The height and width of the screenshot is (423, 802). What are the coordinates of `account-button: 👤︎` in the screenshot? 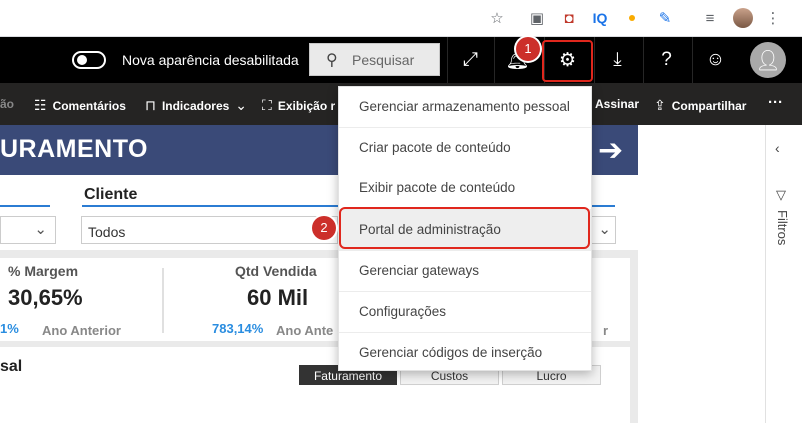 It's located at (768, 60).